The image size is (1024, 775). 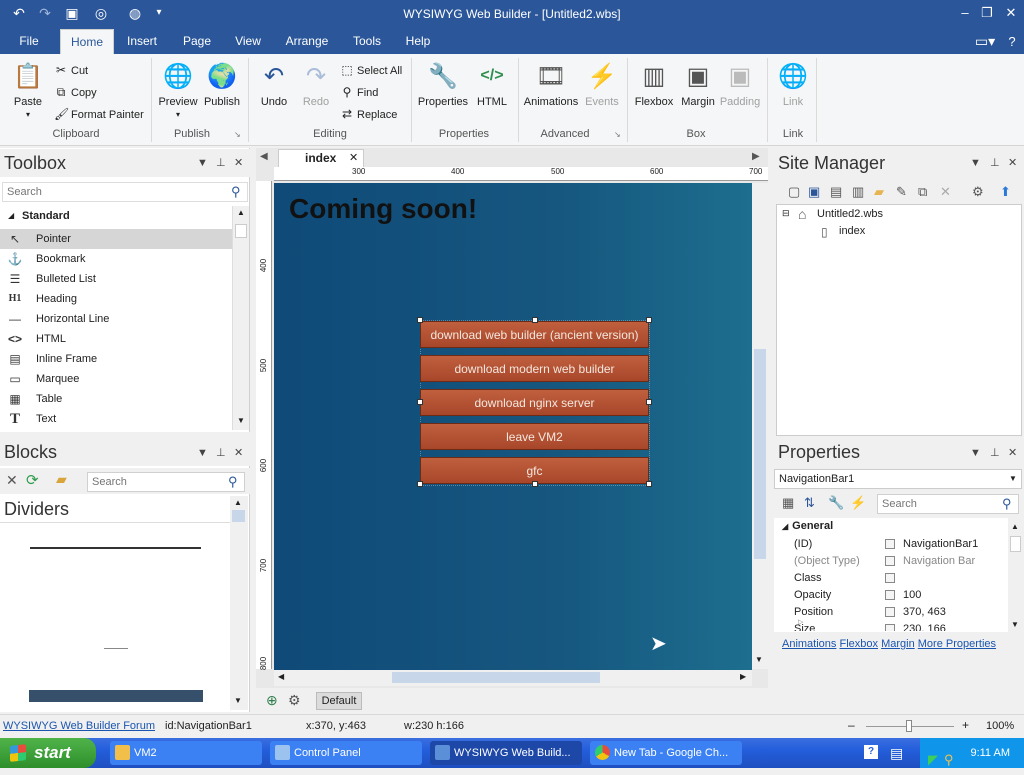 What do you see at coordinates (985, 41) in the screenshot?
I see `layout-icon: ▭▾` at bounding box center [985, 41].